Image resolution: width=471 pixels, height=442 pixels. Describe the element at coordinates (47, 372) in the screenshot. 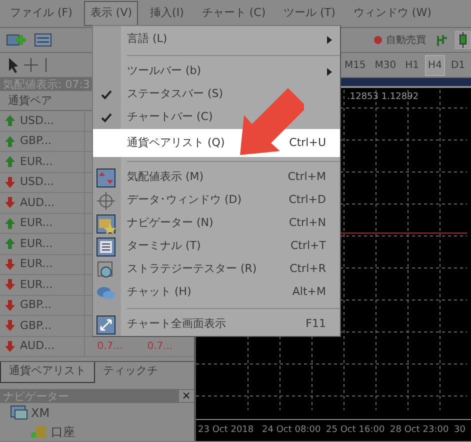

I see `panel-tab: 通貨ペアリスト` at that location.